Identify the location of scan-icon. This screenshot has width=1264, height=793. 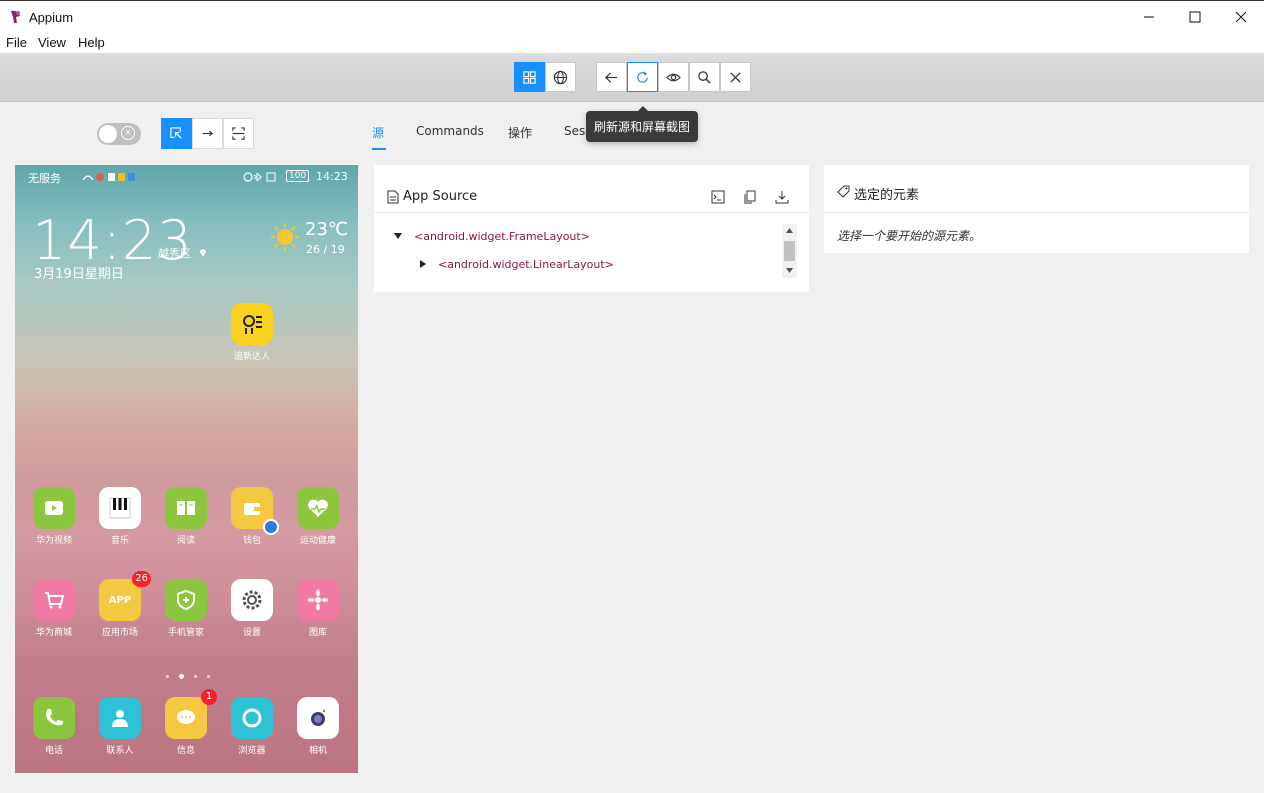
(238, 133).